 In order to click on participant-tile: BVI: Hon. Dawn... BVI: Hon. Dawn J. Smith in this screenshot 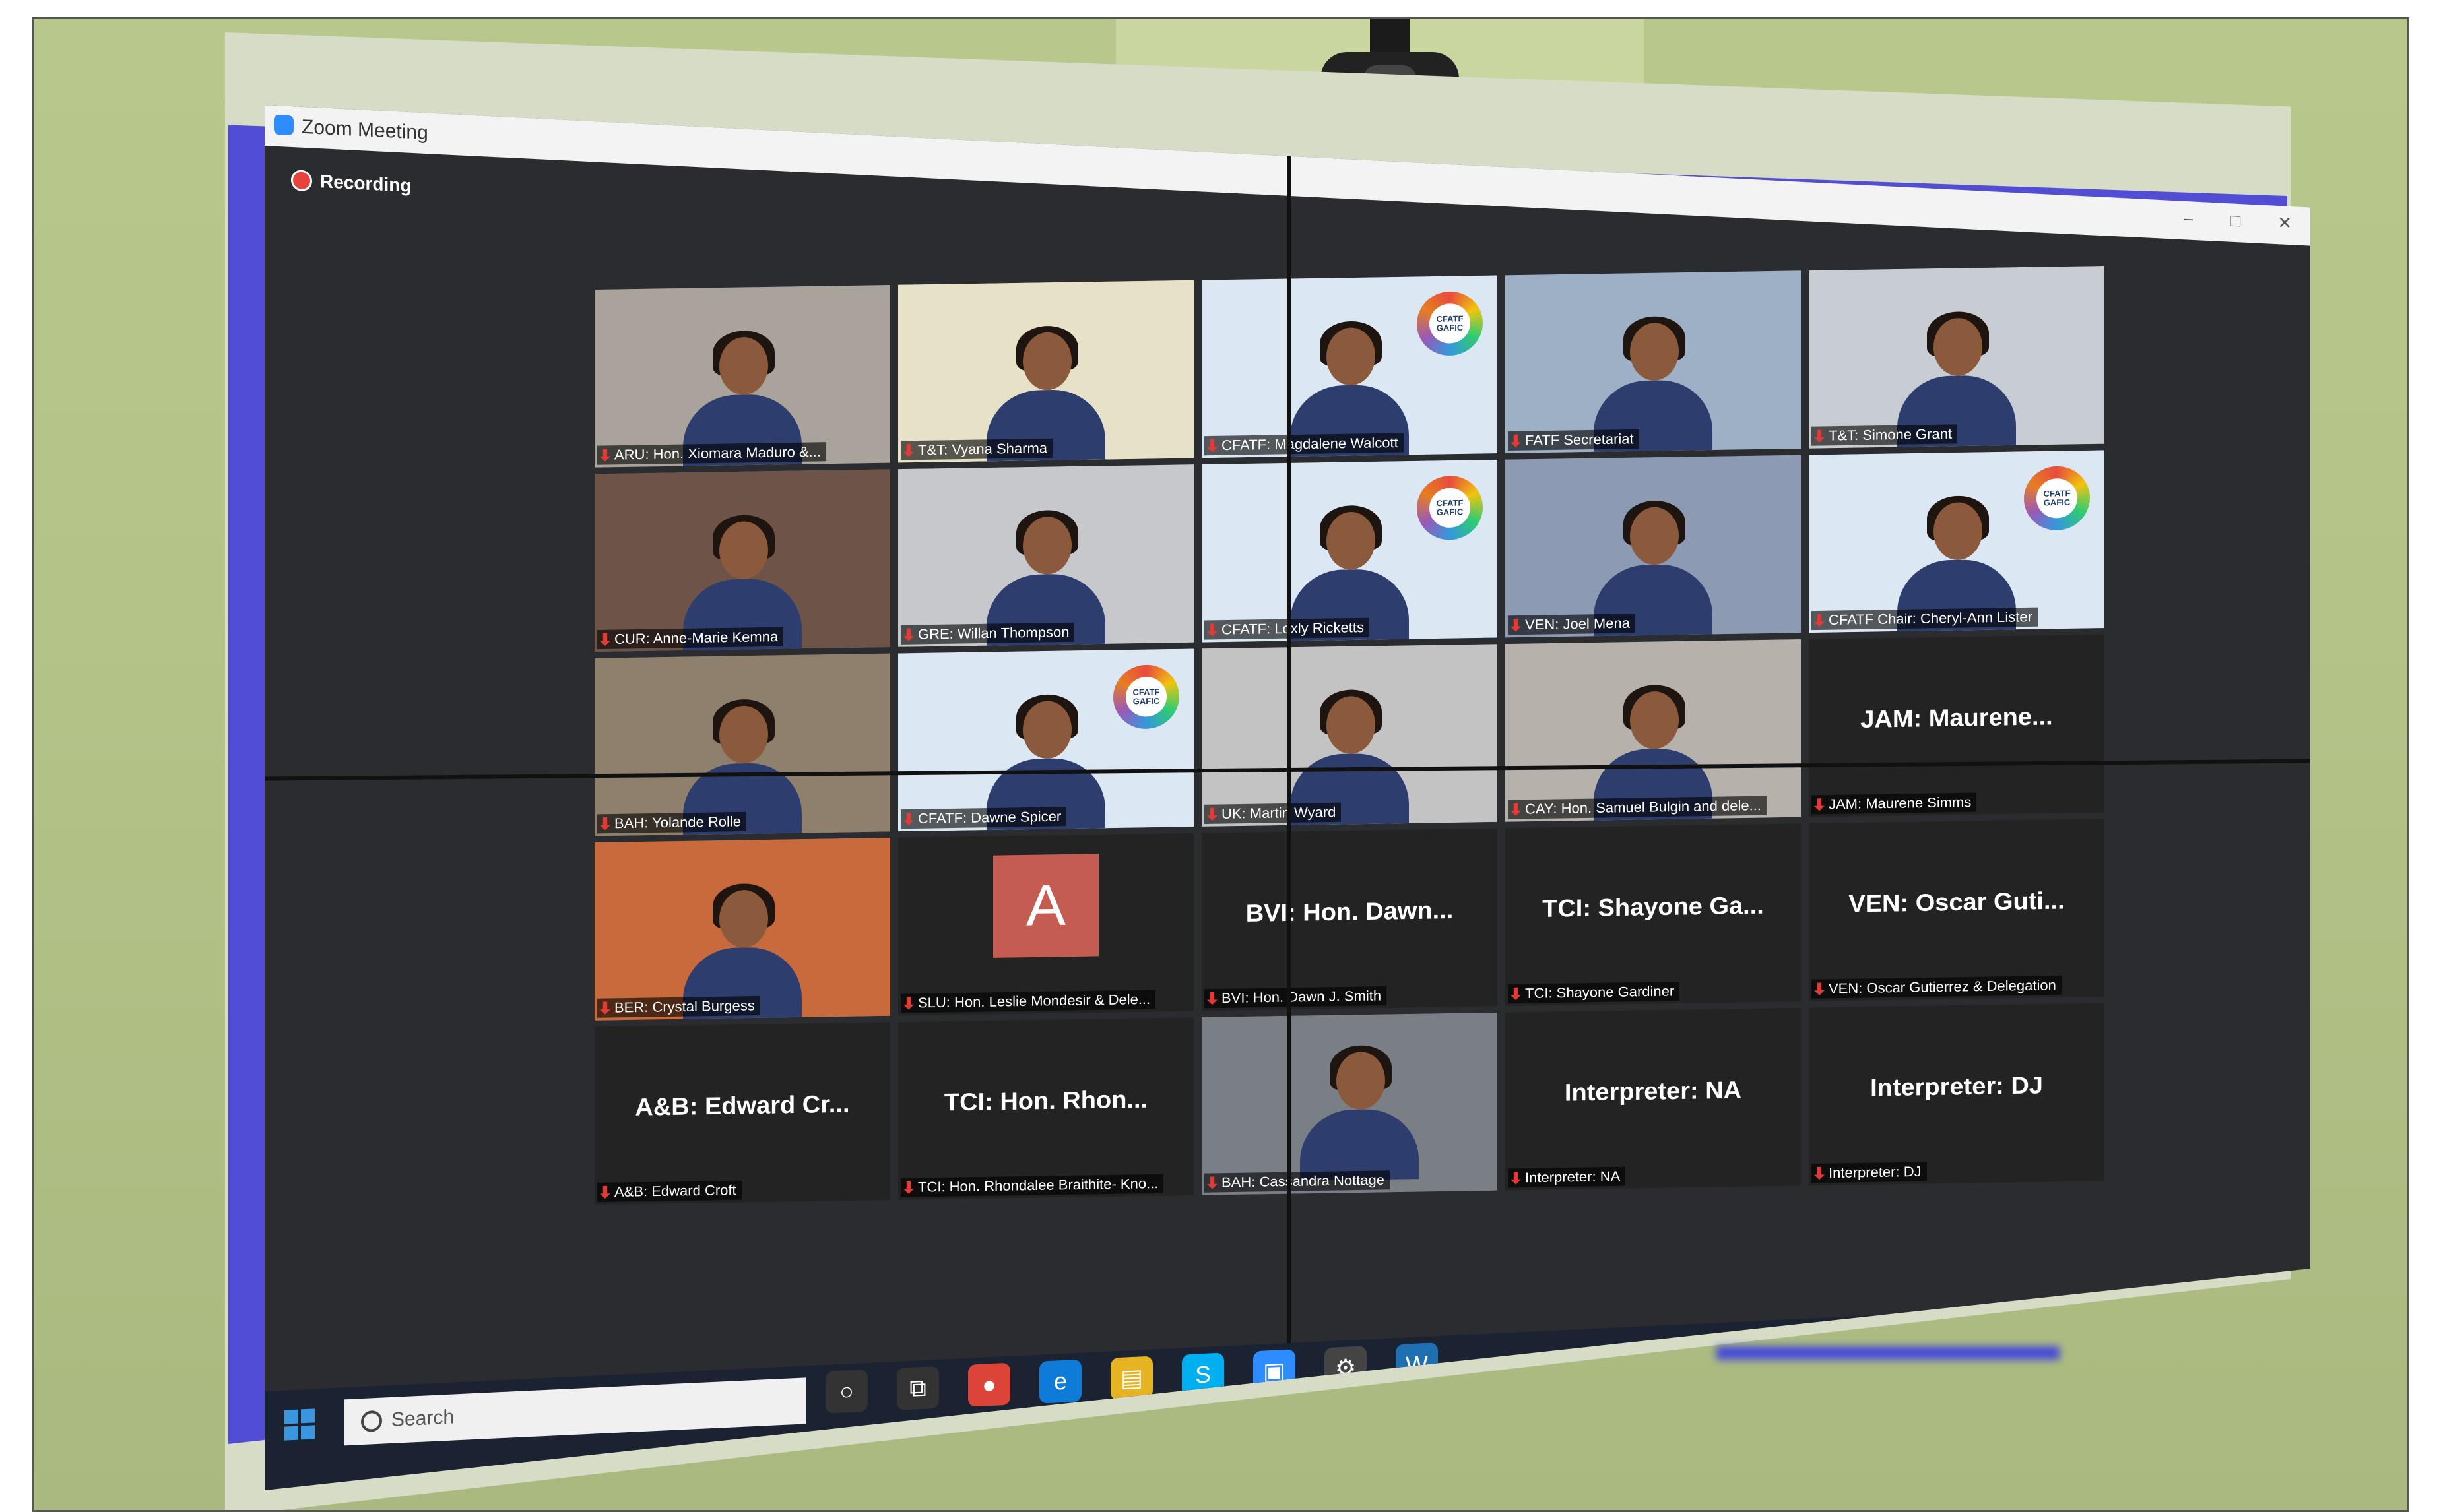, I will do `click(1349, 919)`.